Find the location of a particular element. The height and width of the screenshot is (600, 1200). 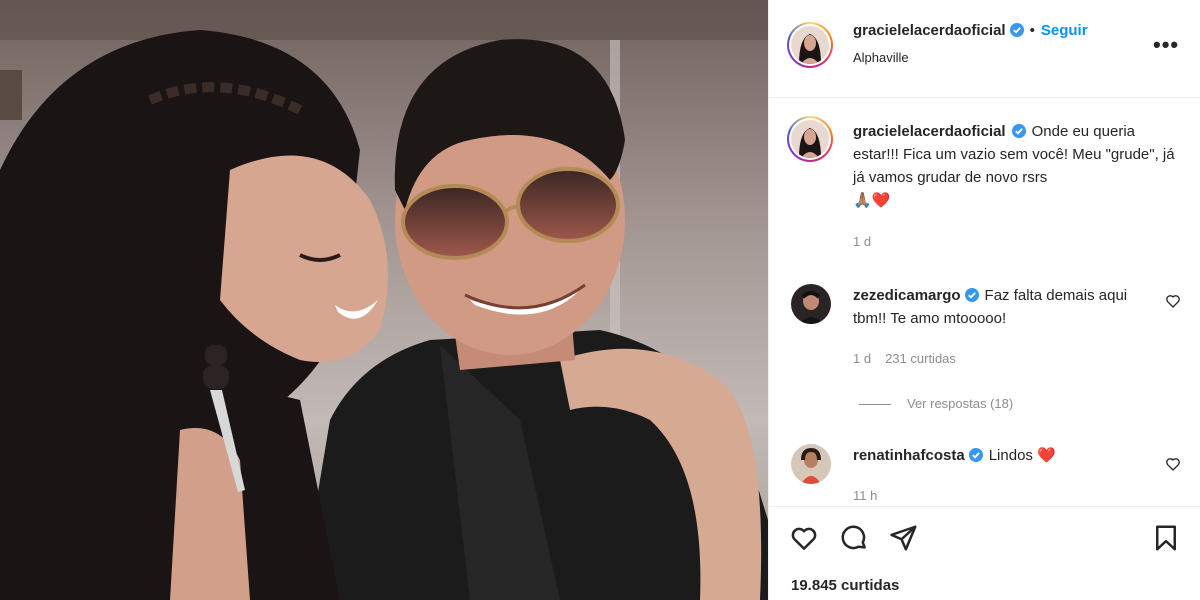

post-location: Alphaville is located at coordinates (881, 57).